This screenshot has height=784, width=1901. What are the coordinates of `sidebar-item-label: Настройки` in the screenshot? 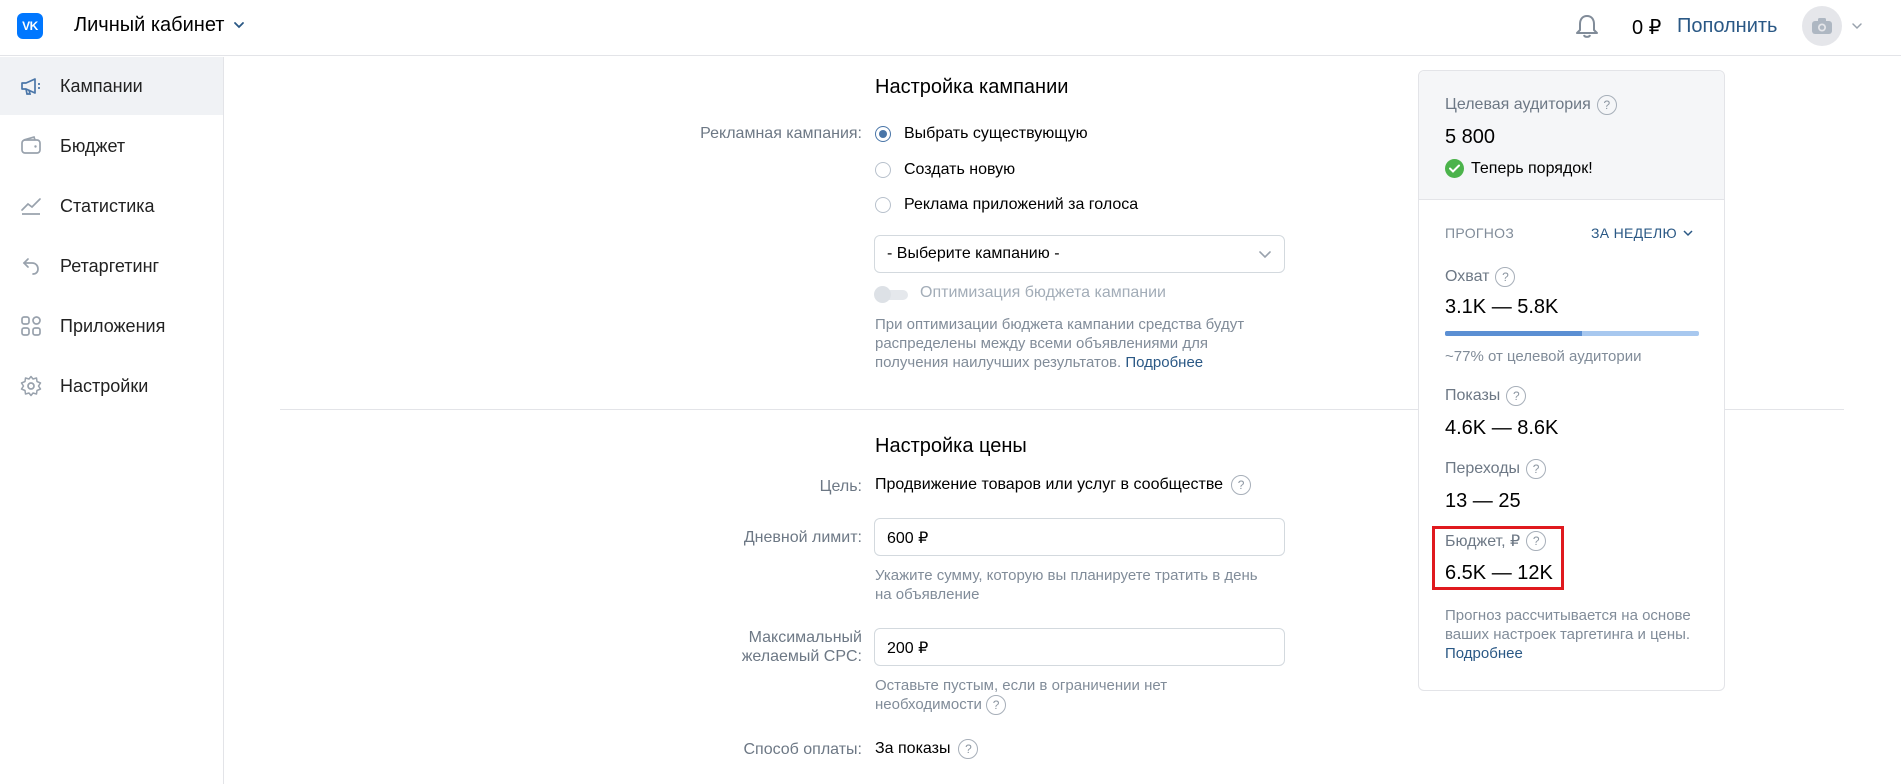 It's located at (104, 385).